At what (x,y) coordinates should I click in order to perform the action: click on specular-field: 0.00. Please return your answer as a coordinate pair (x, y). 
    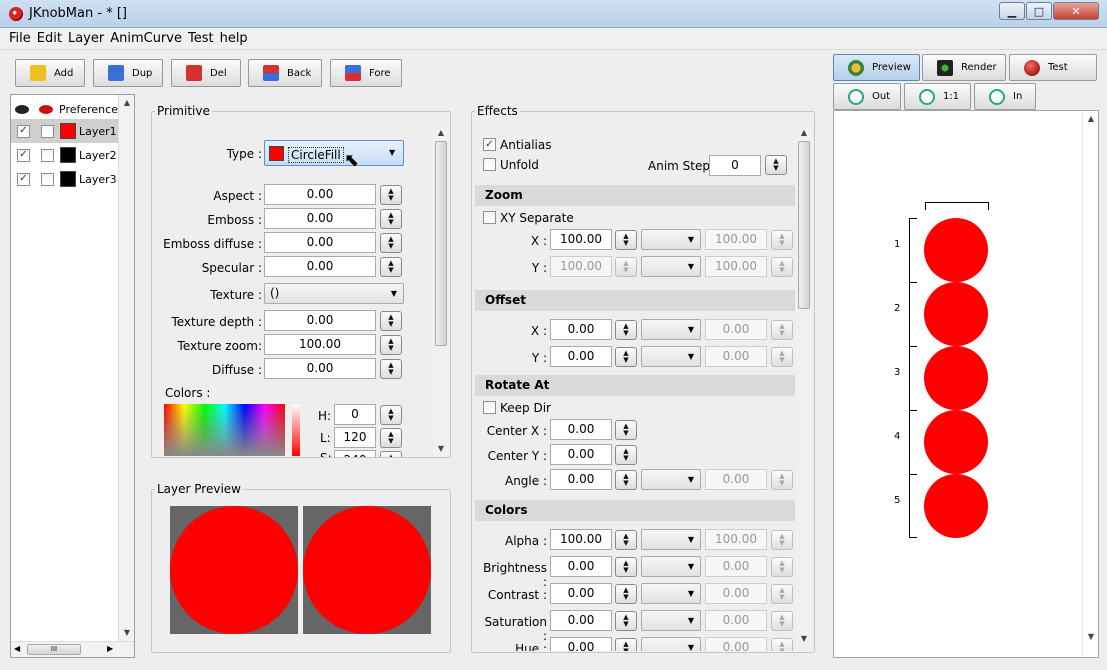
    Looking at the image, I should click on (320, 266).